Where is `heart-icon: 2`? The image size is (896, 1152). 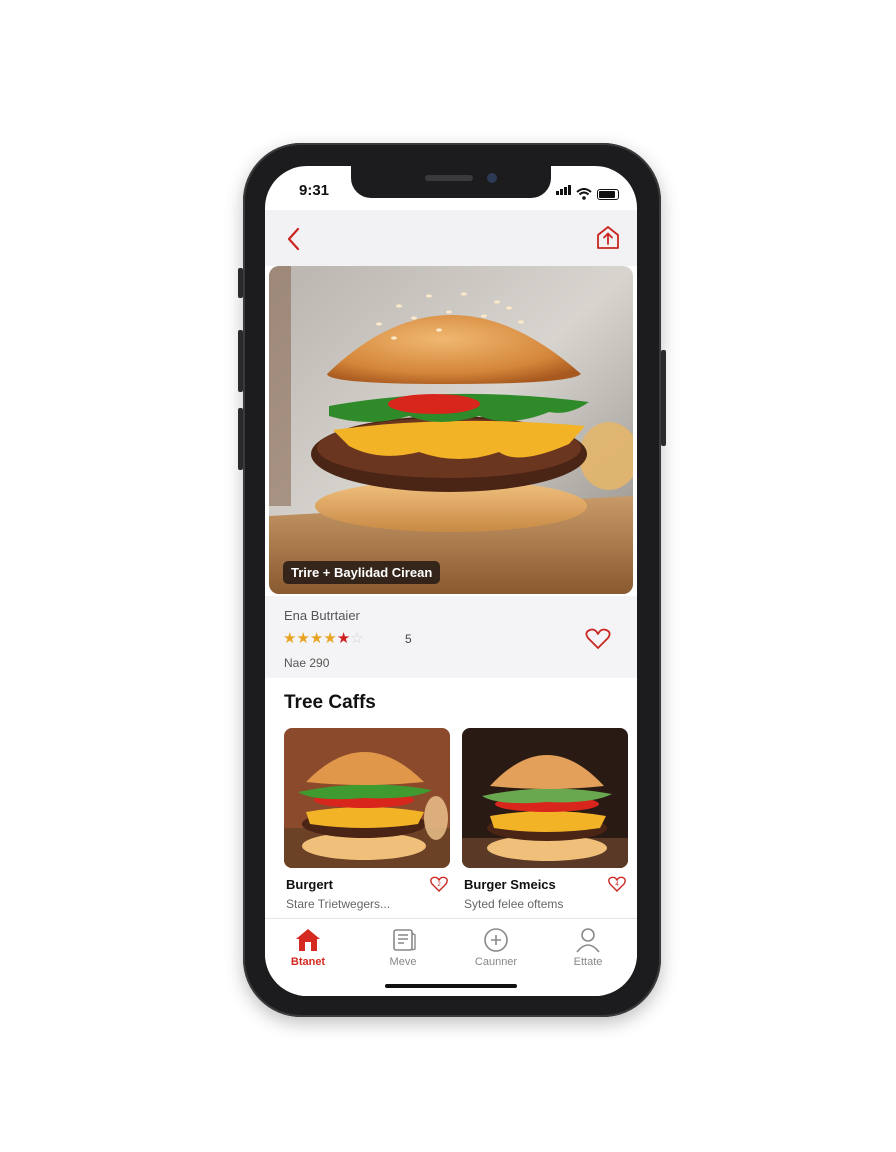
heart-icon: 2 is located at coordinates (439, 884).